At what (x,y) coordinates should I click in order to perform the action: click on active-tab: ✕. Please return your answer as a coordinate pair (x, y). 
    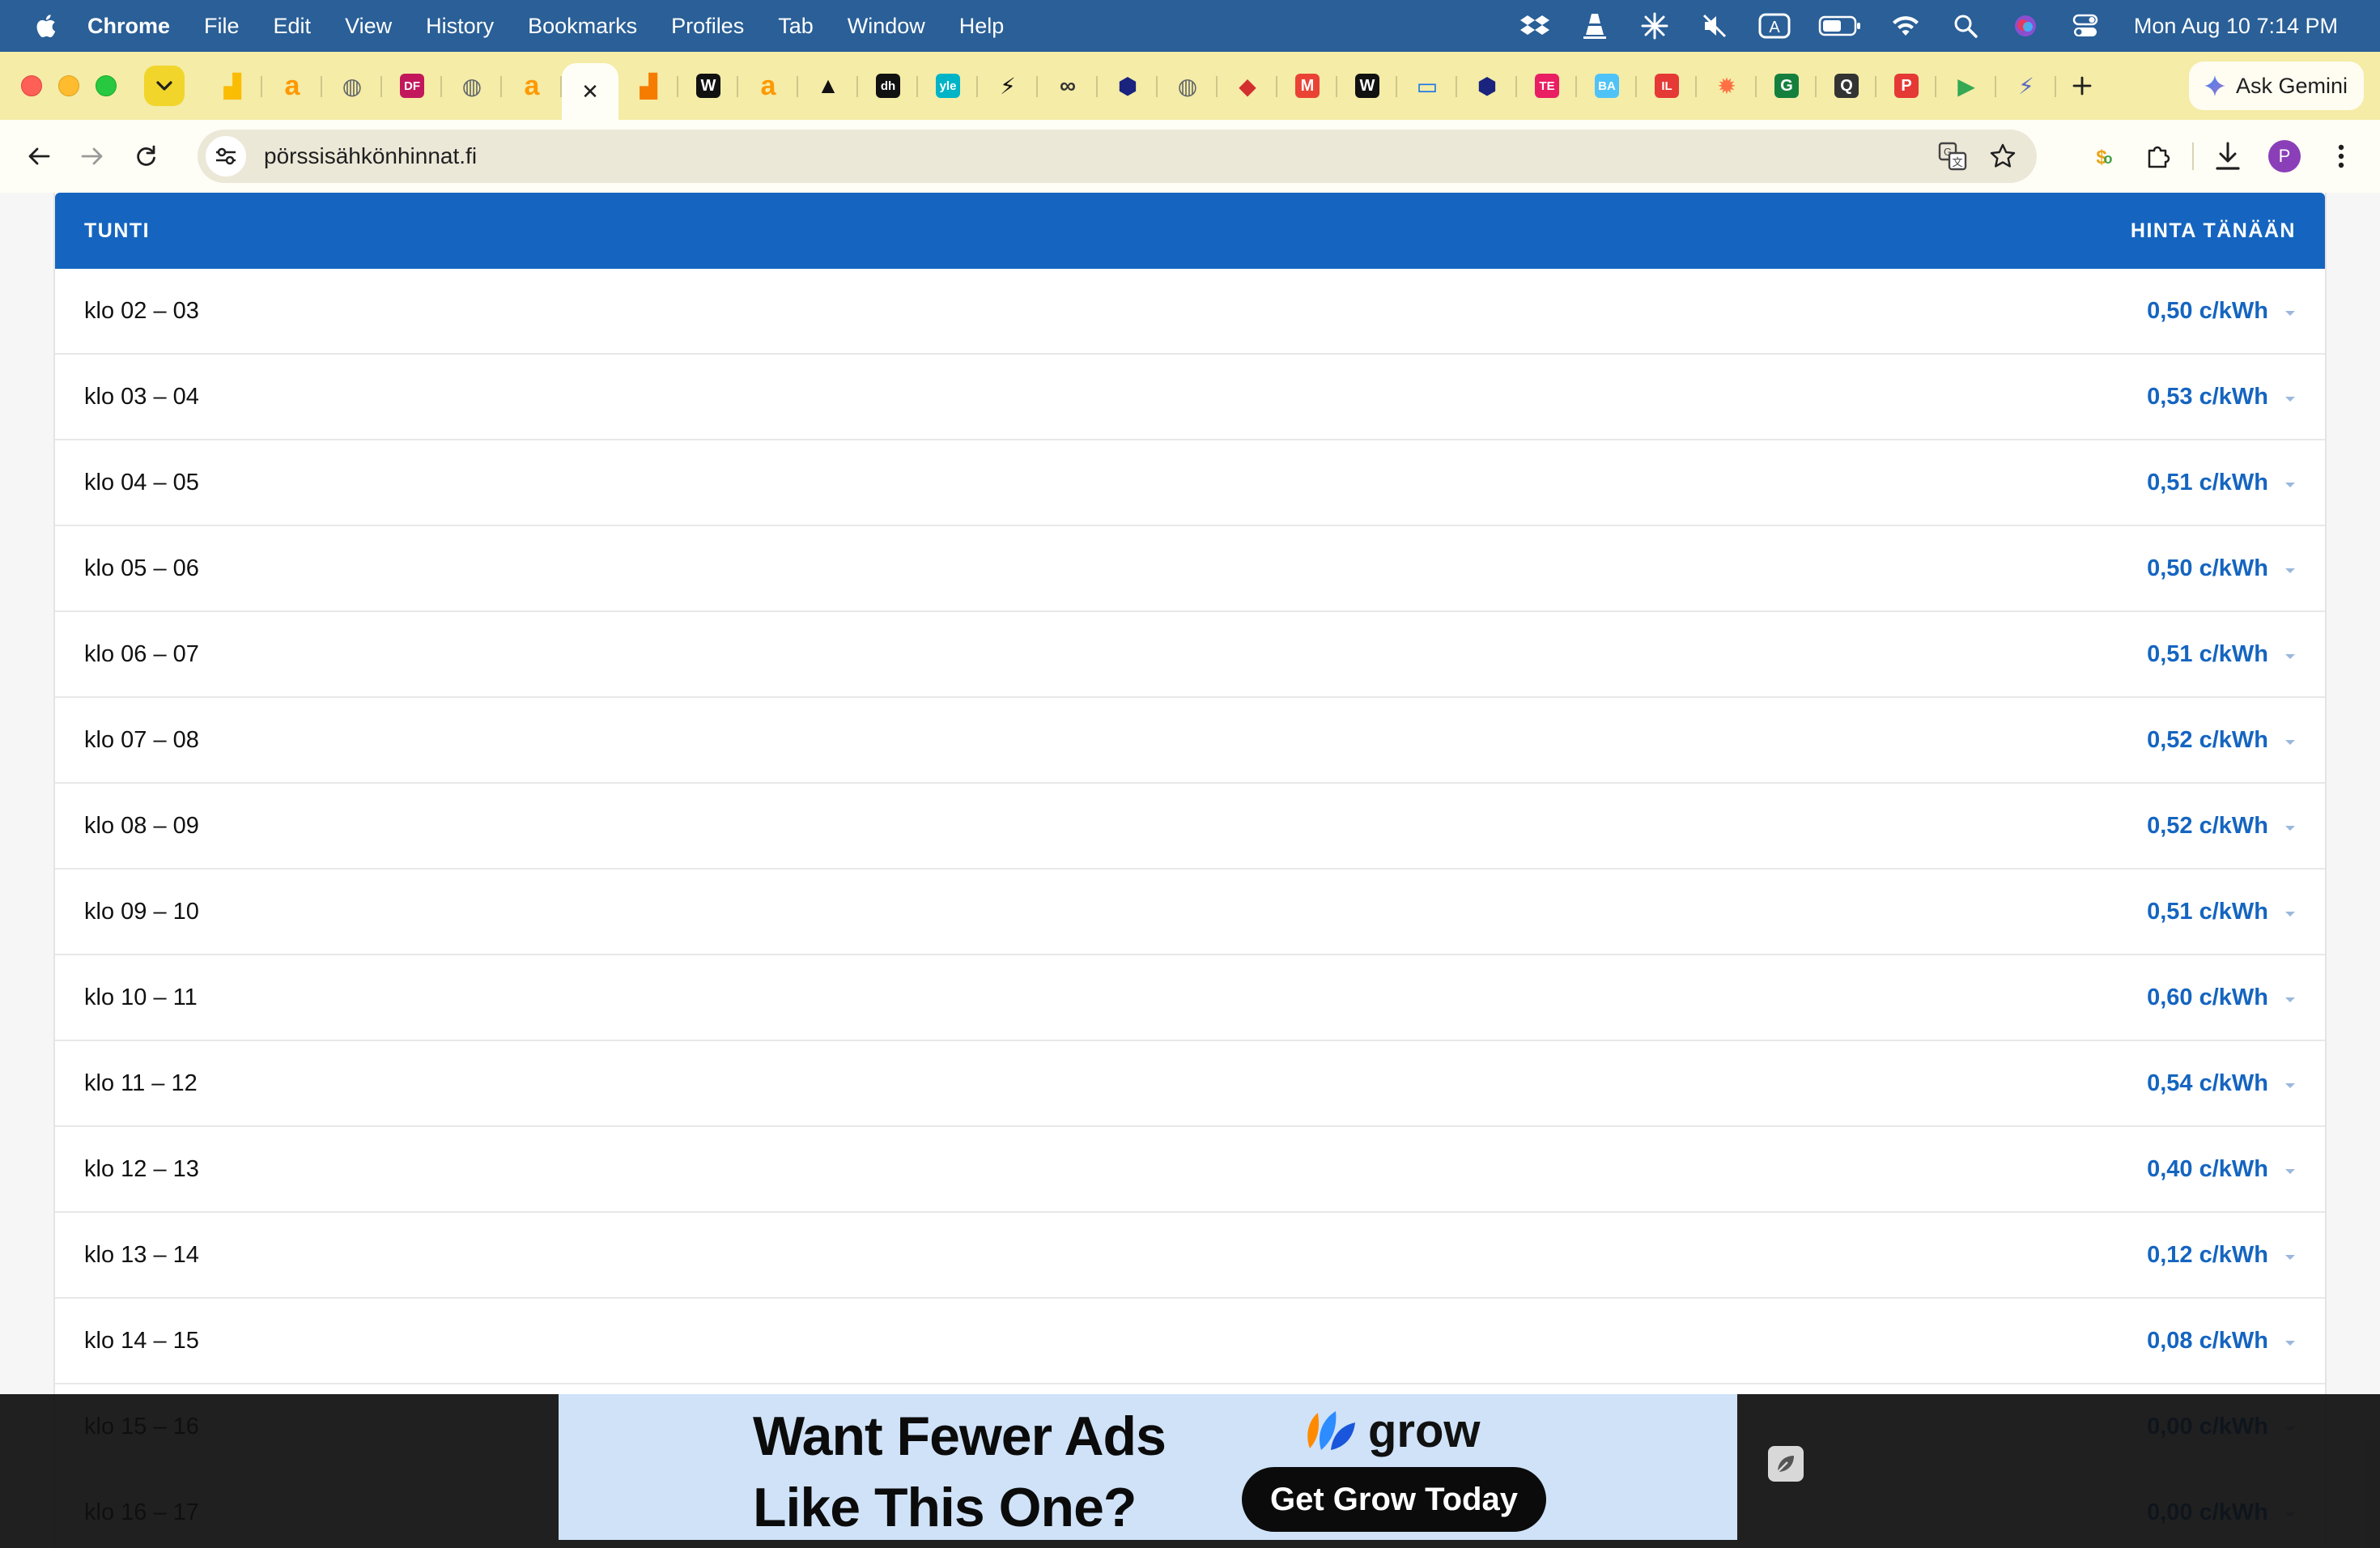
    Looking at the image, I should click on (590, 92).